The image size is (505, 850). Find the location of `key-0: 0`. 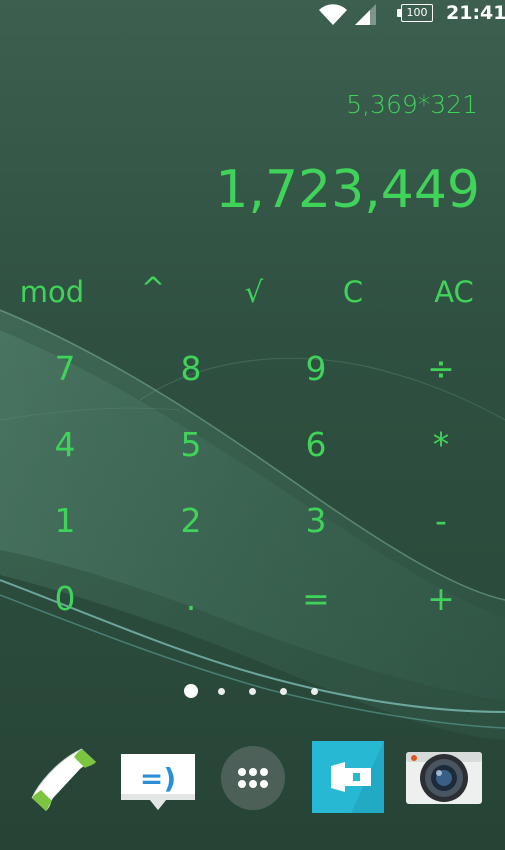

key-0: 0 is located at coordinates (65, 599).